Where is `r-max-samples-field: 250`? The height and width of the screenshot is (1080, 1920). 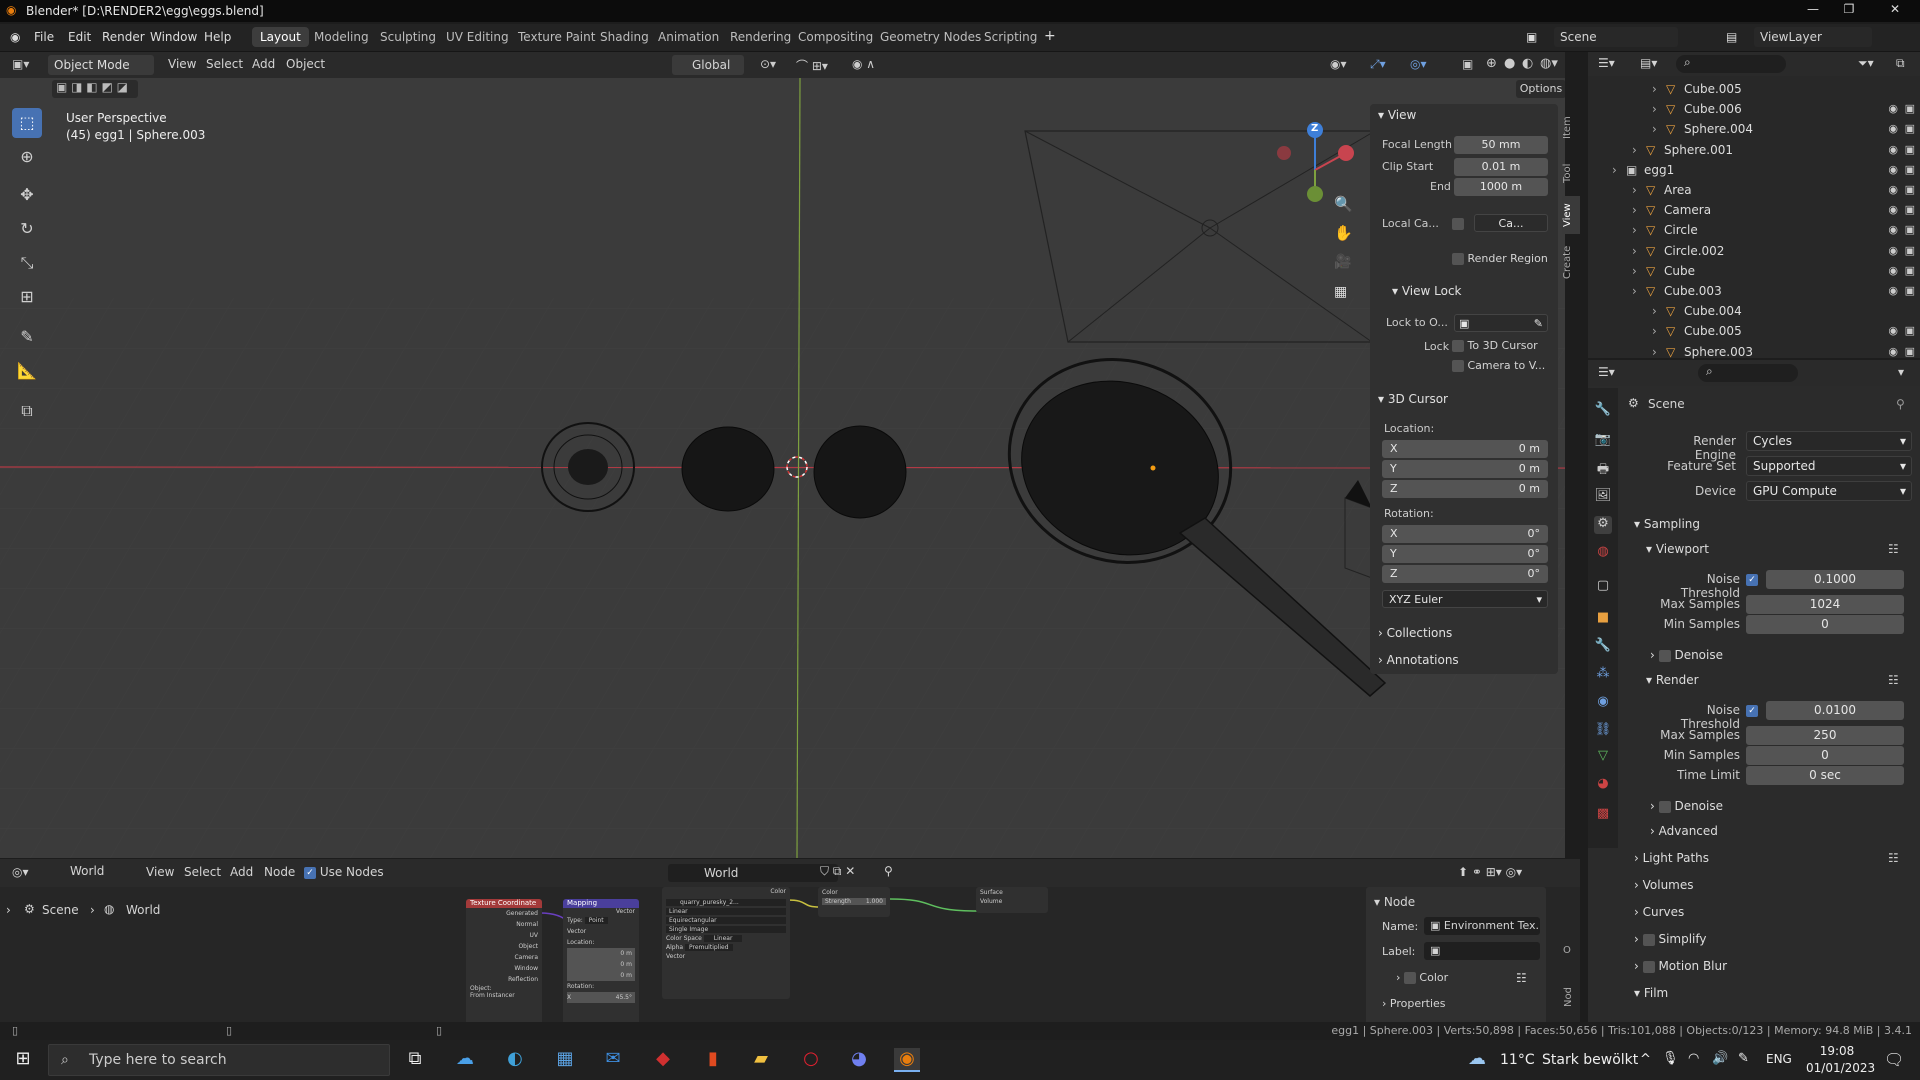
r-max-samples-field: 250 is located at coordinates (1825, 735).